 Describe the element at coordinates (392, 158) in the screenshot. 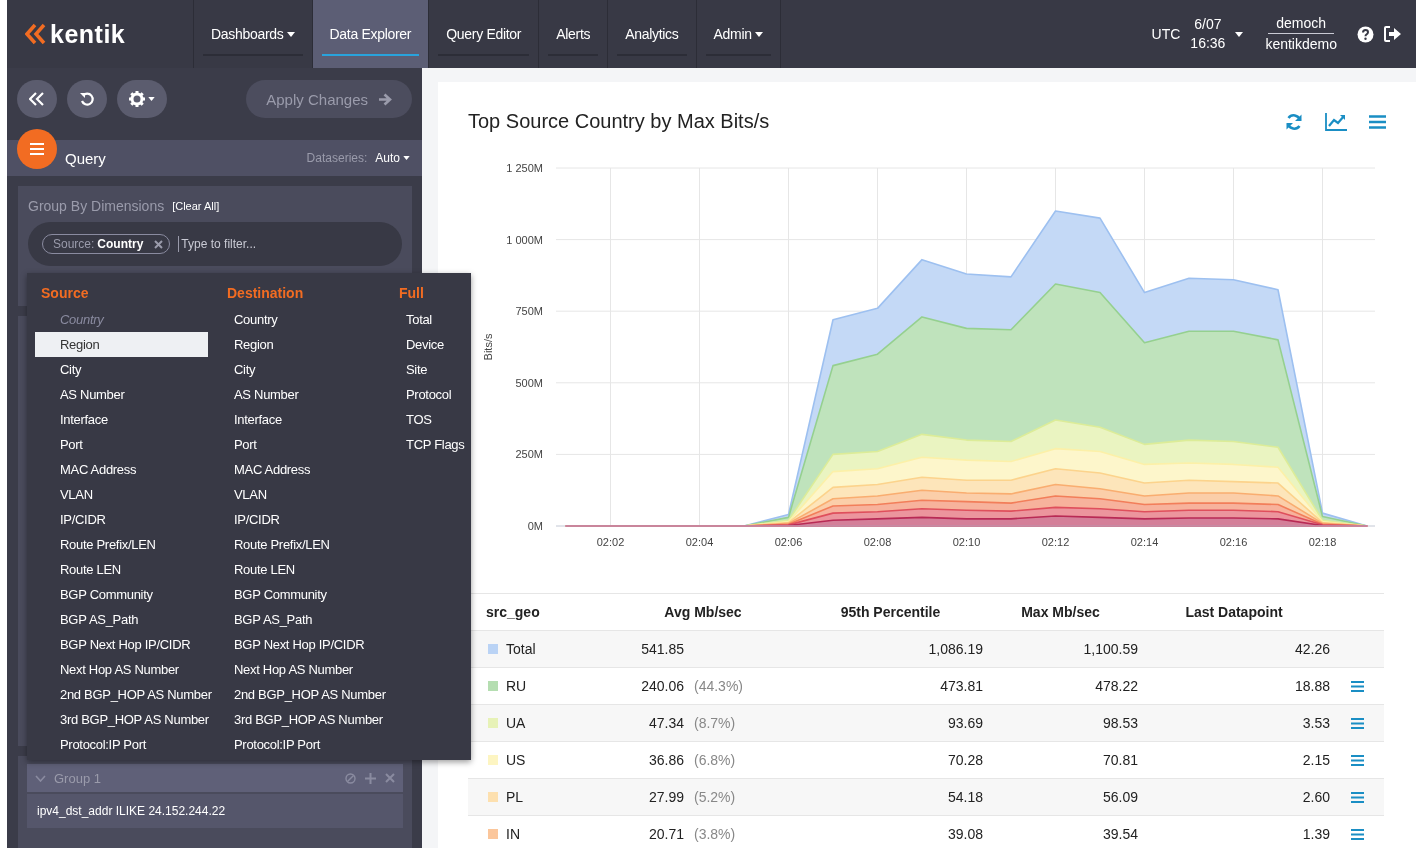

I see `dataseries-dropdown: Auto` at that location.